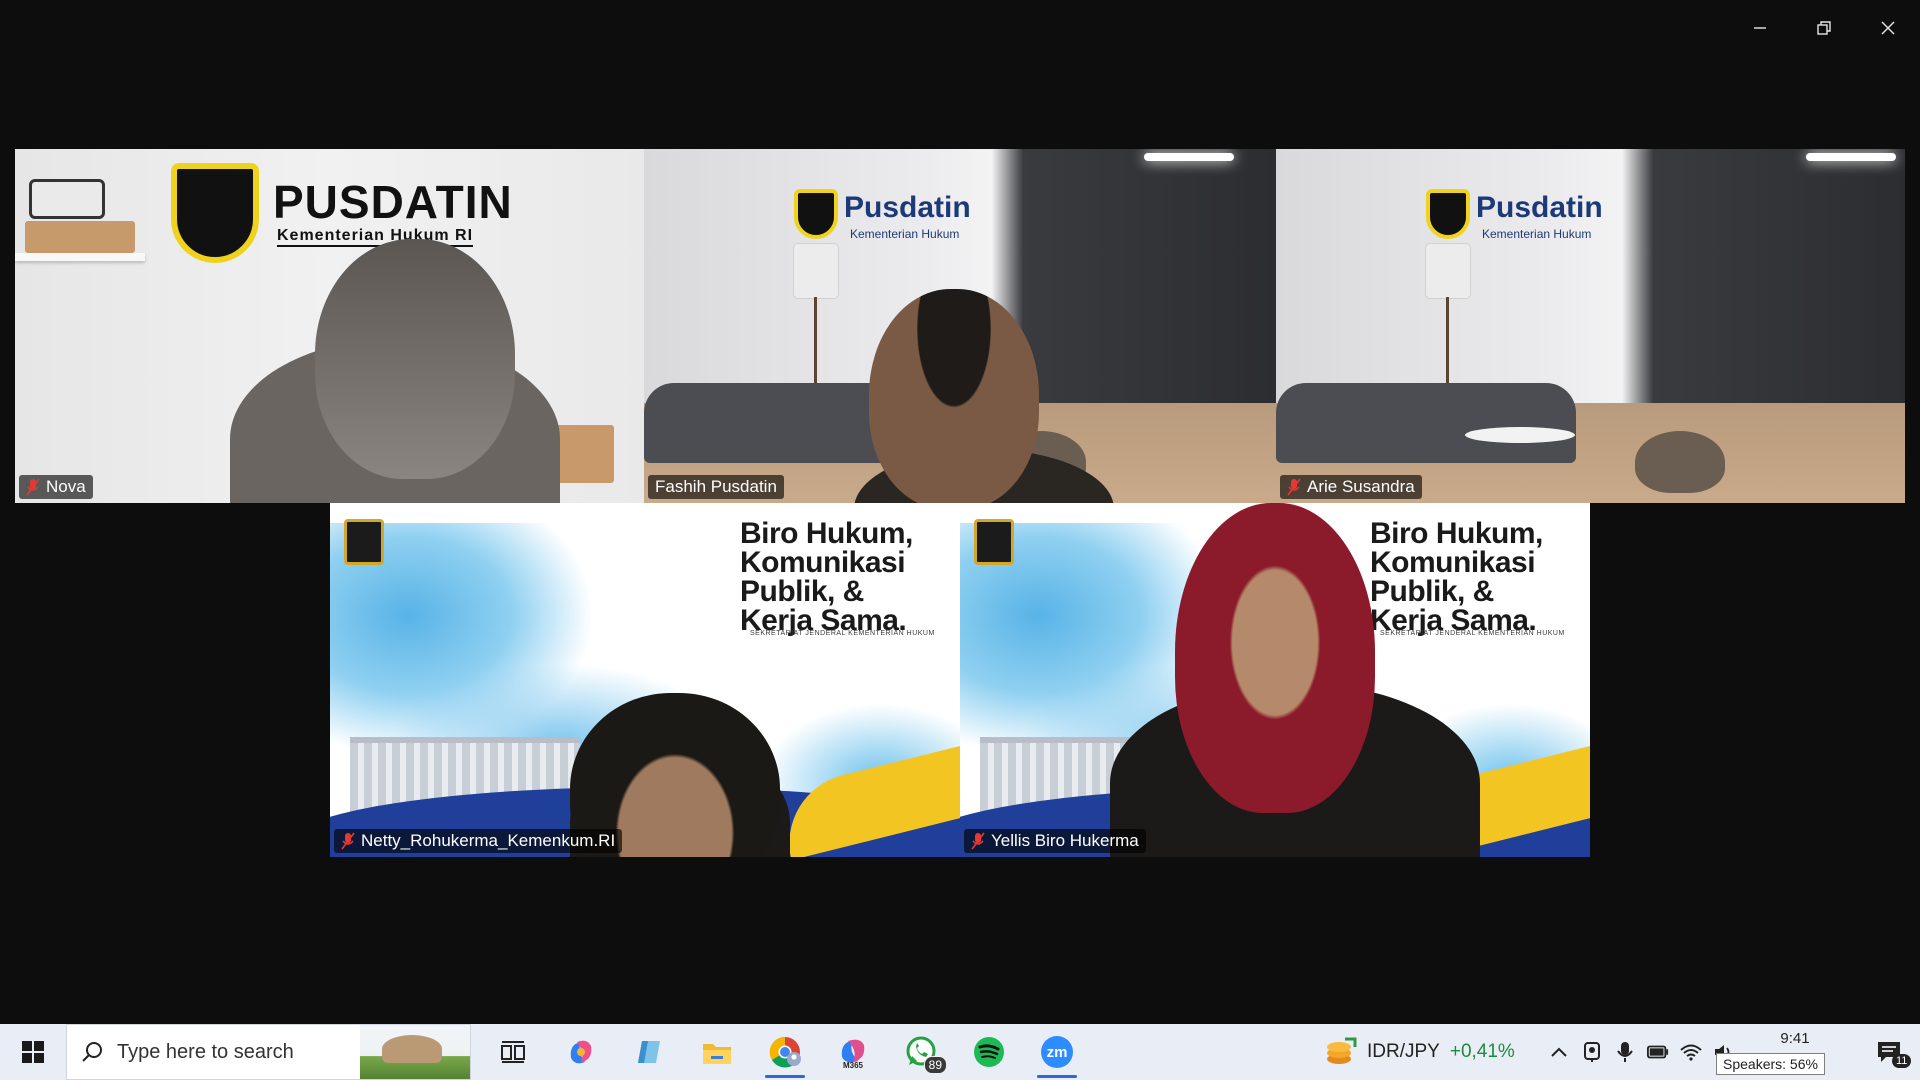 This screenshot has height=1080, width=1920. I want to click on zoom-label: zm, so click(1057, 1052).